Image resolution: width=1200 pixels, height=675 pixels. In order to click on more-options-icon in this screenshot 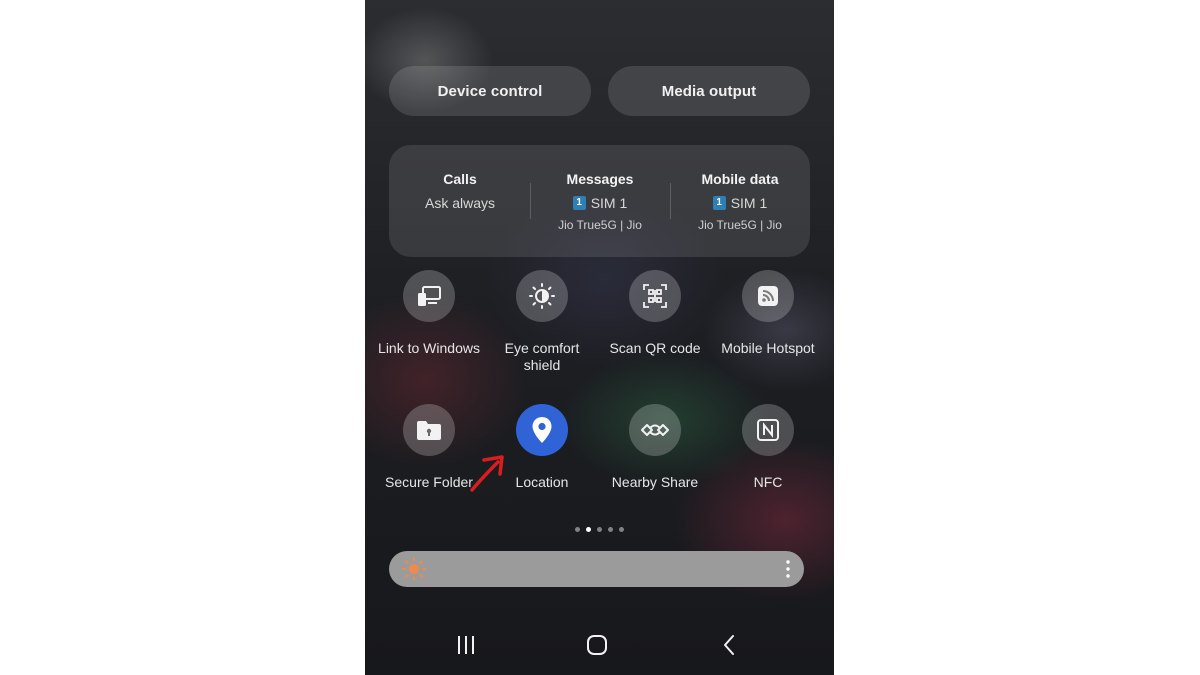, I will do `click(788, 571)`.